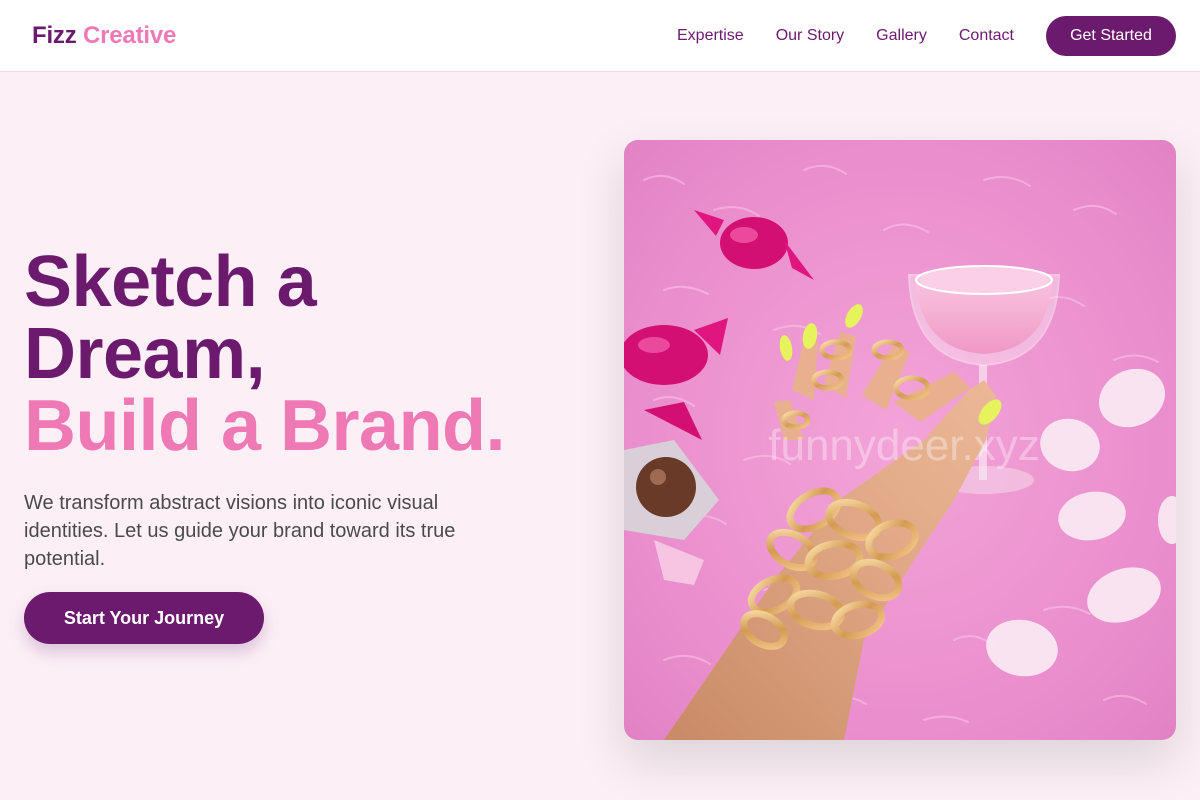 The width and height of the screenshot is (1200, 800). I want to click on hero-title-line1: Sketch a, so click(170, 282).